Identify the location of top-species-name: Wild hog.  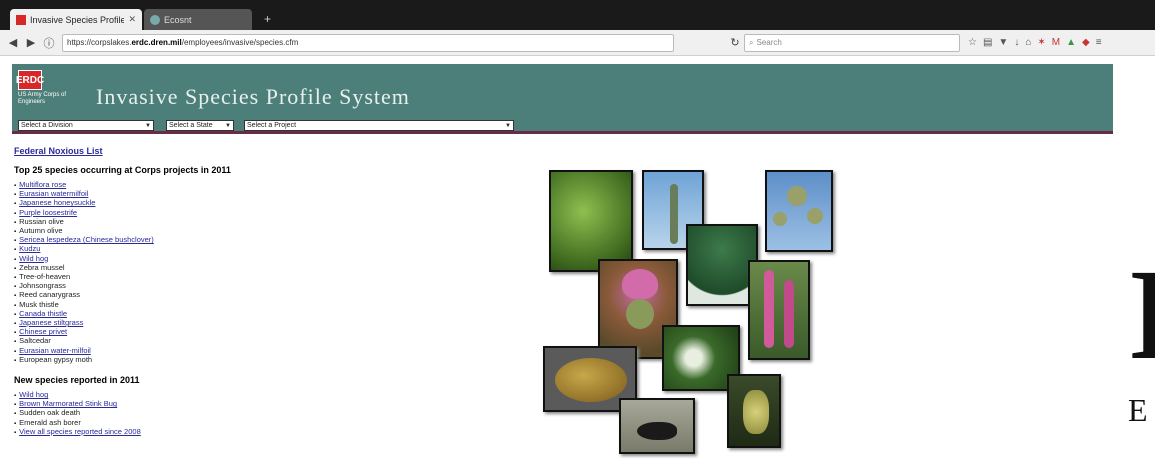
(33, 258).